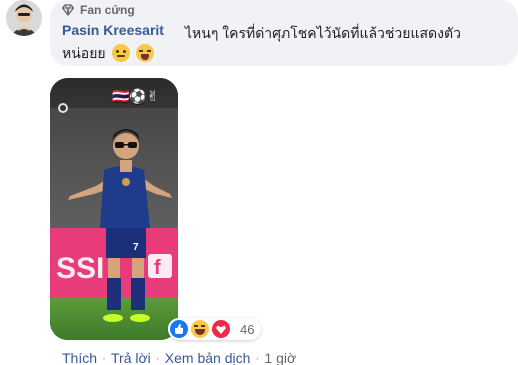 The image size is (518, 365). I want to click on top-fan-badge: Fan cứng, so click(98, 10).